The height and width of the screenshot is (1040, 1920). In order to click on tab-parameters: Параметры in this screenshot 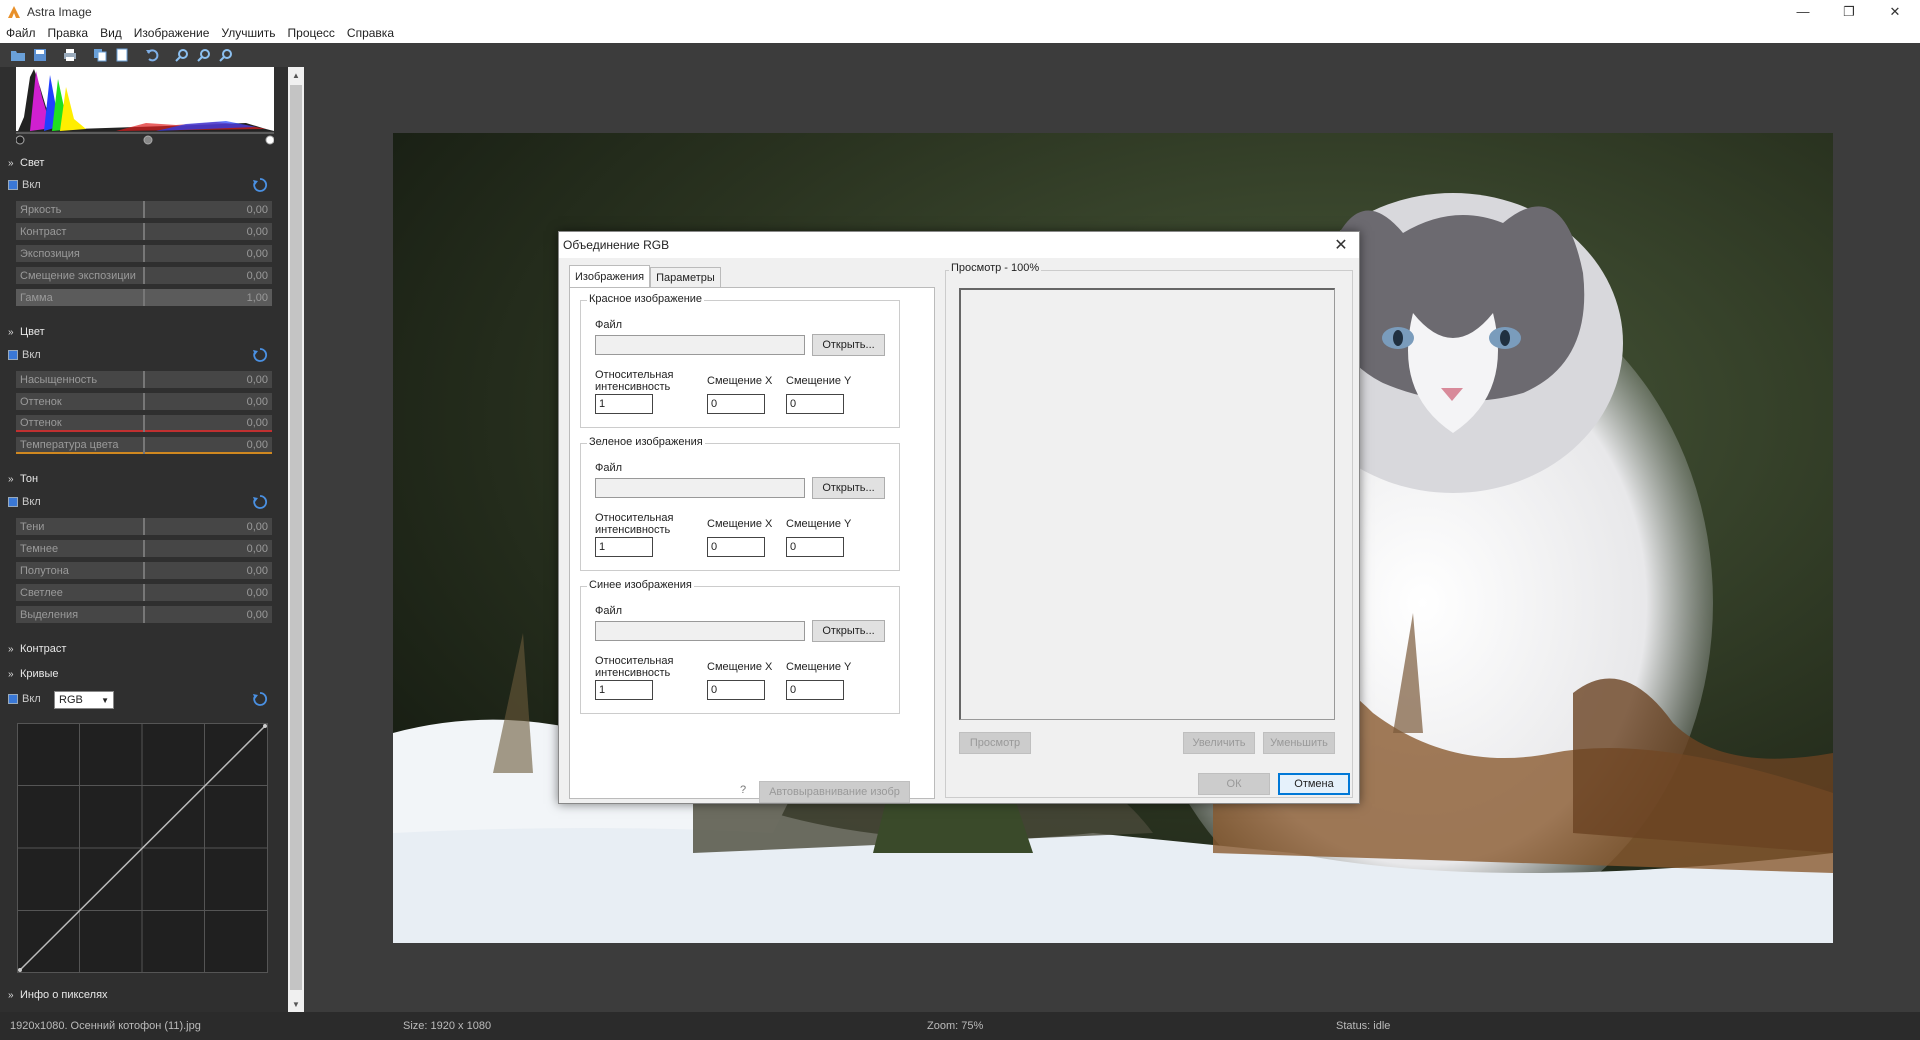, I will do `click(685, 277)`.